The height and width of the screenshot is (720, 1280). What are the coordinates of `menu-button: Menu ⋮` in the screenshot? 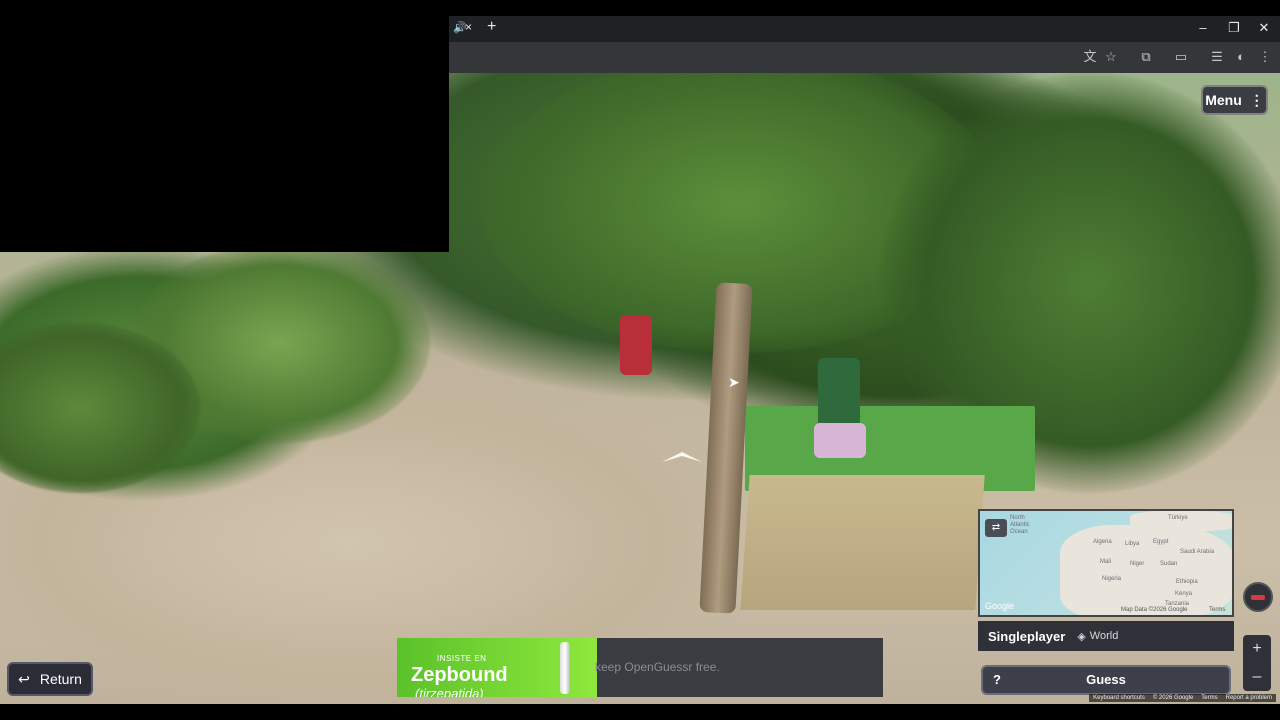 It's located at (1234, 100).